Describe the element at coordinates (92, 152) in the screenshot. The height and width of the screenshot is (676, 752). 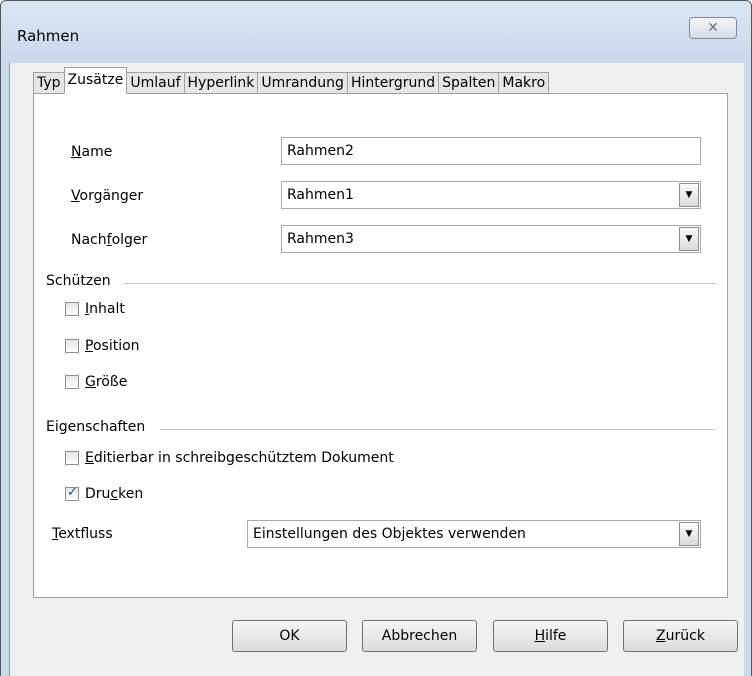
I see `name-label: Name` at that location.